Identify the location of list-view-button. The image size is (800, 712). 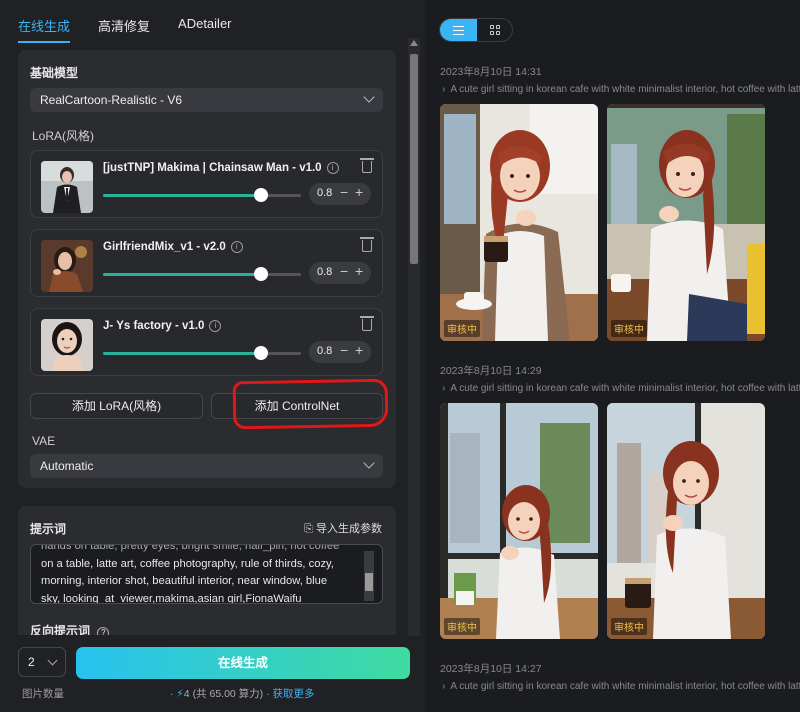
(458, 30).